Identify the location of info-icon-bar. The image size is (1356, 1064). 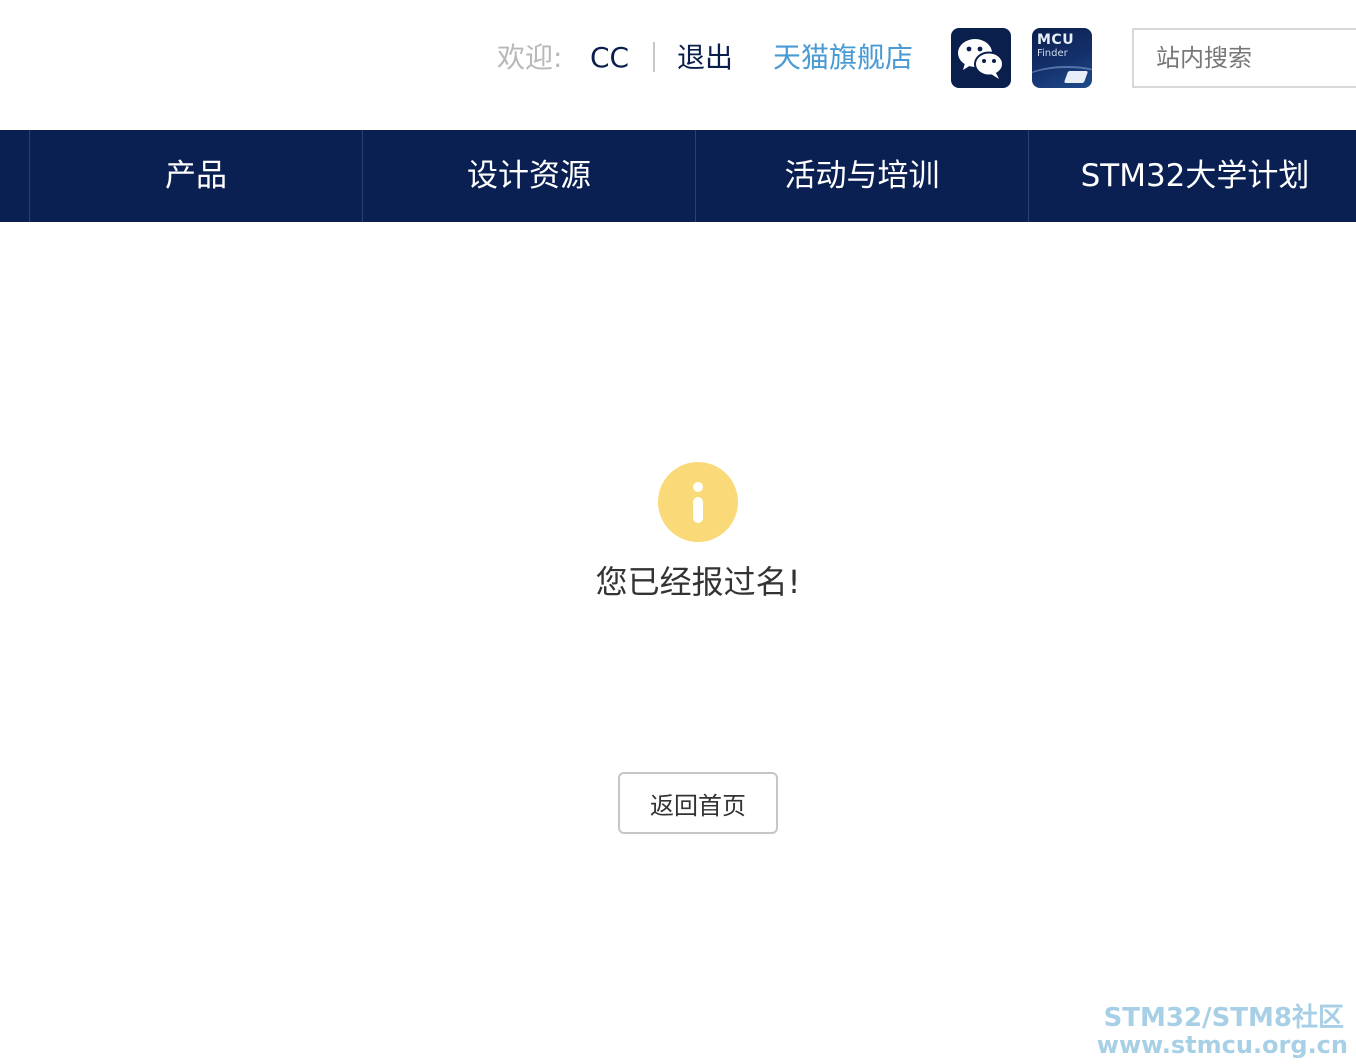
(698, 510).